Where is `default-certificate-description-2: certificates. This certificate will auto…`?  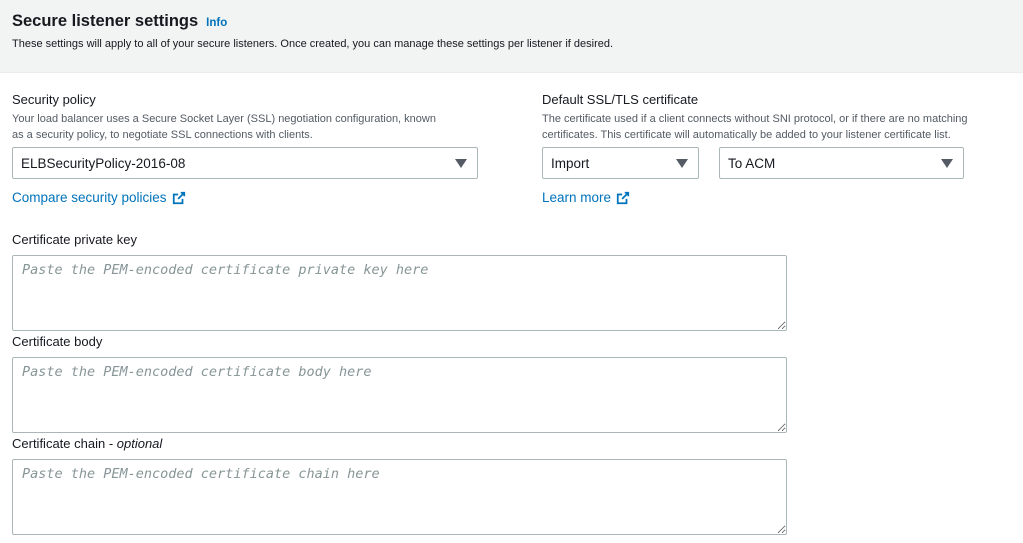 default-certificate-description-2: certificates. This certificate will auto… is located at coordinates (746, 135).